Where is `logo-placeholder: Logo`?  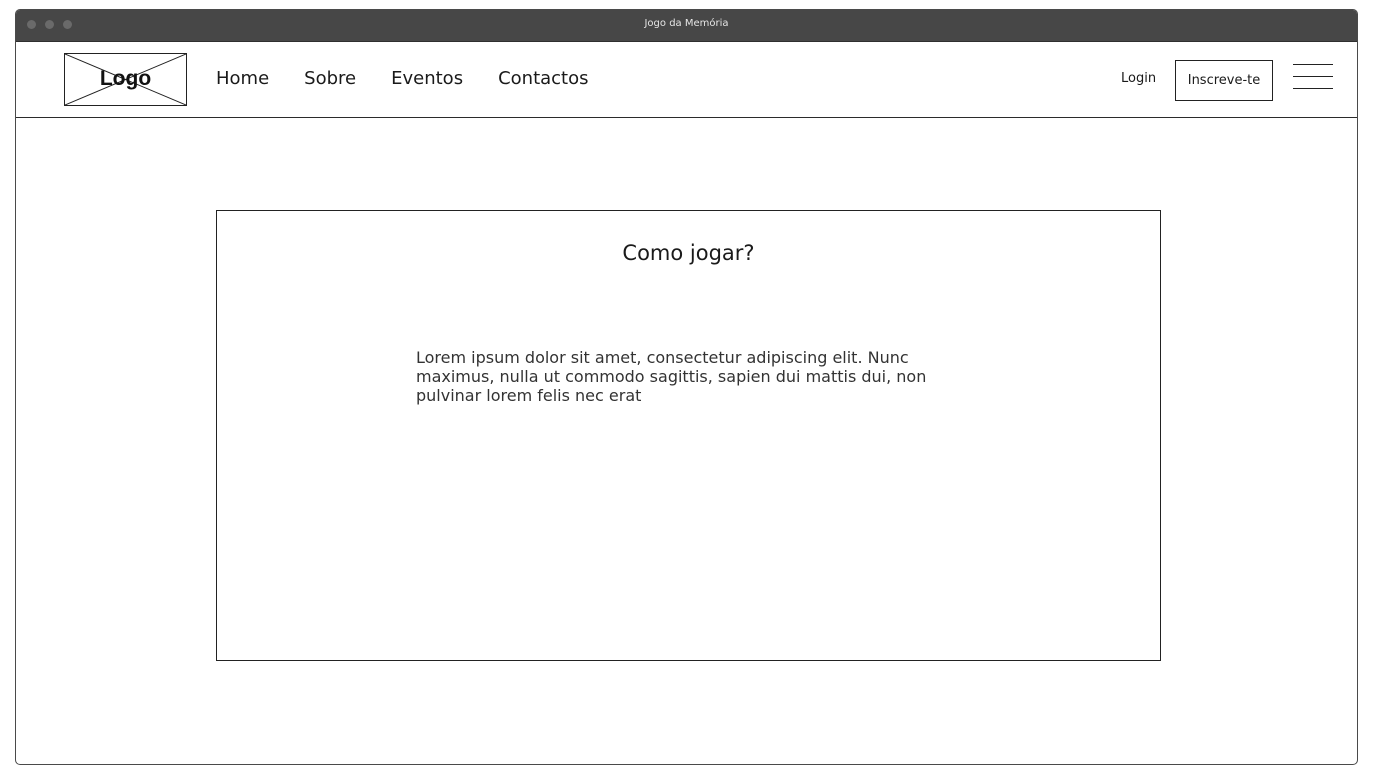 logo-placeholder: Logo is located at coordinates (125, 79).